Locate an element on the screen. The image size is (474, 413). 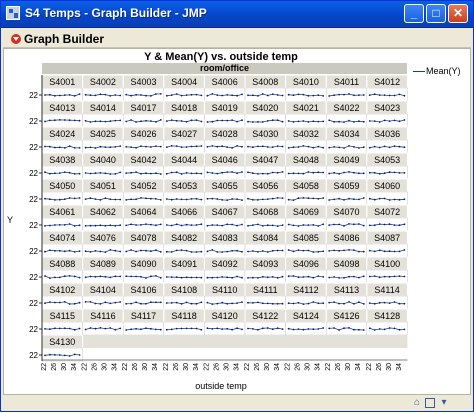
graph-title: Y & Mean(Y) vs. outside temp is located at coordinates (221, 57).